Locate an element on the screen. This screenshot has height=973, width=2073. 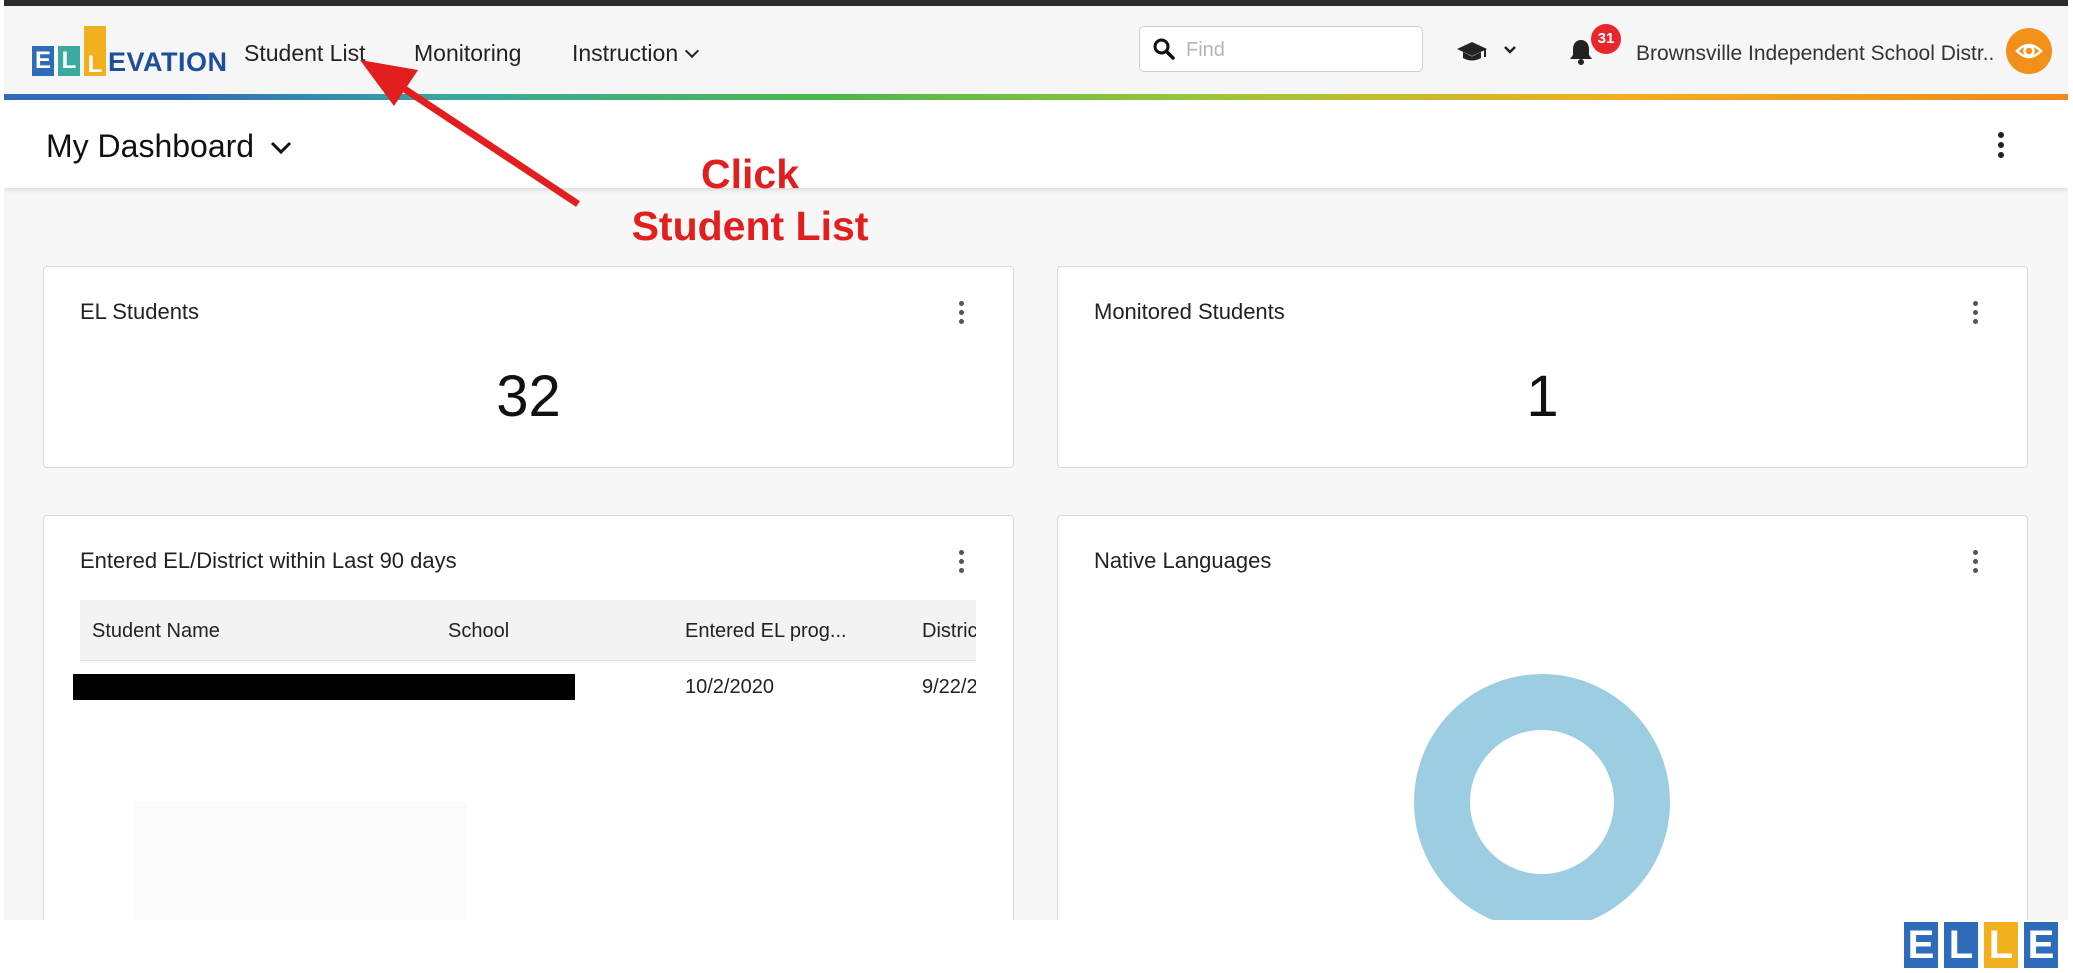
more-options-icon is located at coordinates (2001, 147).